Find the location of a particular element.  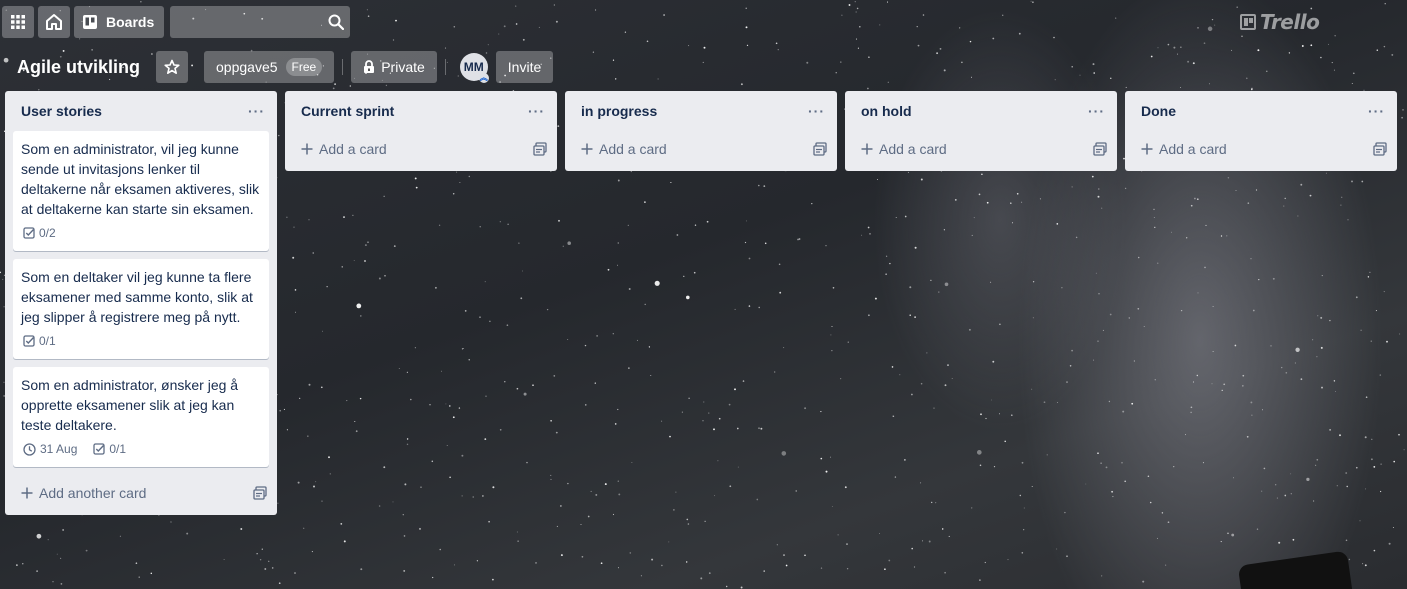

due-date-badge: 31 Aug is located at coordinates (50, 449).